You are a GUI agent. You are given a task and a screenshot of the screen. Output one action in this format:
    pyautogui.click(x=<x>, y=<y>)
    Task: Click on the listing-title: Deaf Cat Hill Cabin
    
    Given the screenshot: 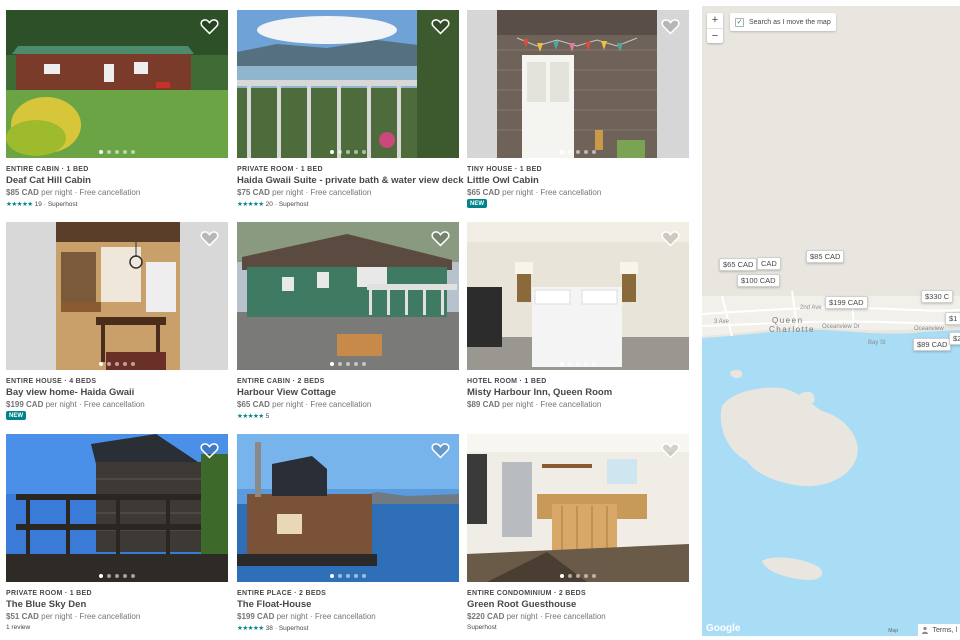 What is the action you would take?
    pyautogui.click(x=48, y=180)
    